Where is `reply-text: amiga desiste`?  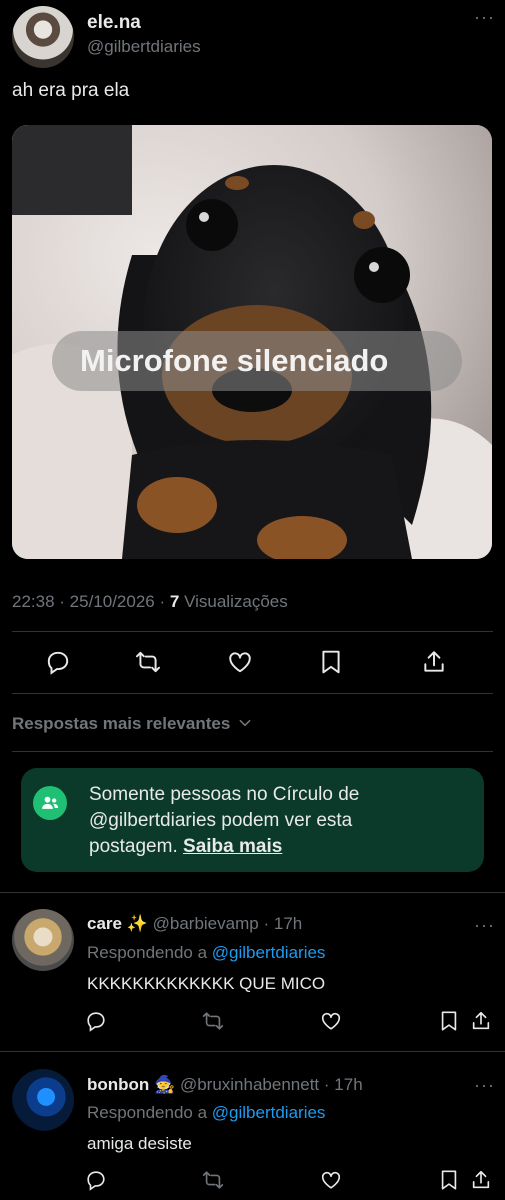
reply-text: amiga desiste is located at coordinates (139, 1143).